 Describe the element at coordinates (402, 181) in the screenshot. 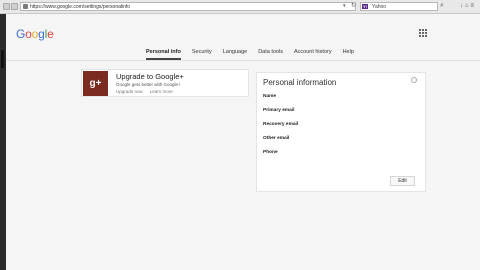

I see `edit-button: Edit` at that location.